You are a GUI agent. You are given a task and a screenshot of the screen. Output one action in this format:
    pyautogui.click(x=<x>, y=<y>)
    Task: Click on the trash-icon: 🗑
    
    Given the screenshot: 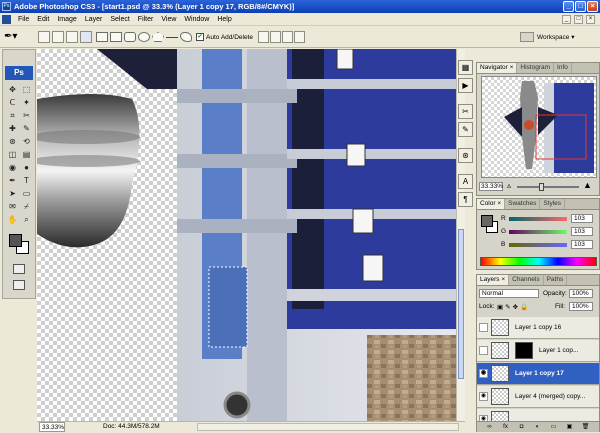 What is the action you would take?
    pyautogui.click(x=585, y=427)
    